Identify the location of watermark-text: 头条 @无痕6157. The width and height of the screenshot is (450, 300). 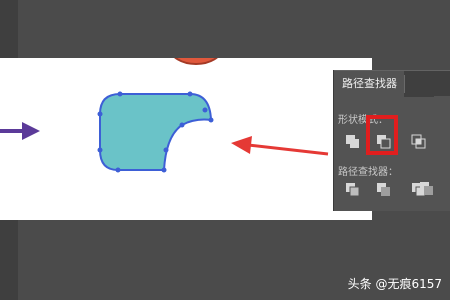
(394, 284).